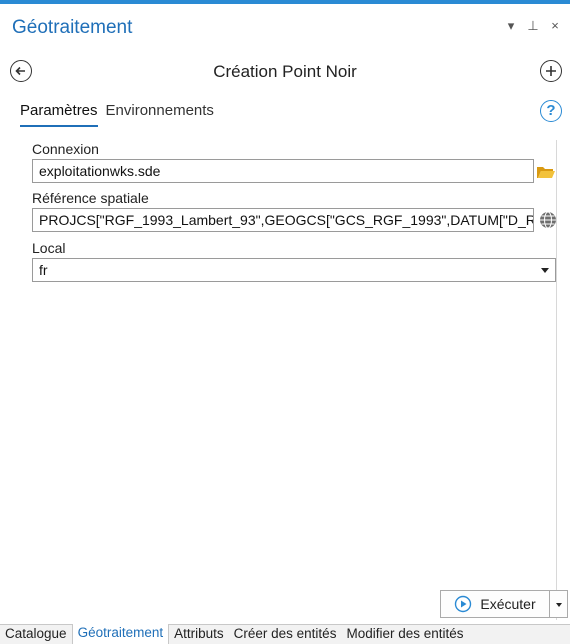  I want to click on add-button, so click(551, 71).